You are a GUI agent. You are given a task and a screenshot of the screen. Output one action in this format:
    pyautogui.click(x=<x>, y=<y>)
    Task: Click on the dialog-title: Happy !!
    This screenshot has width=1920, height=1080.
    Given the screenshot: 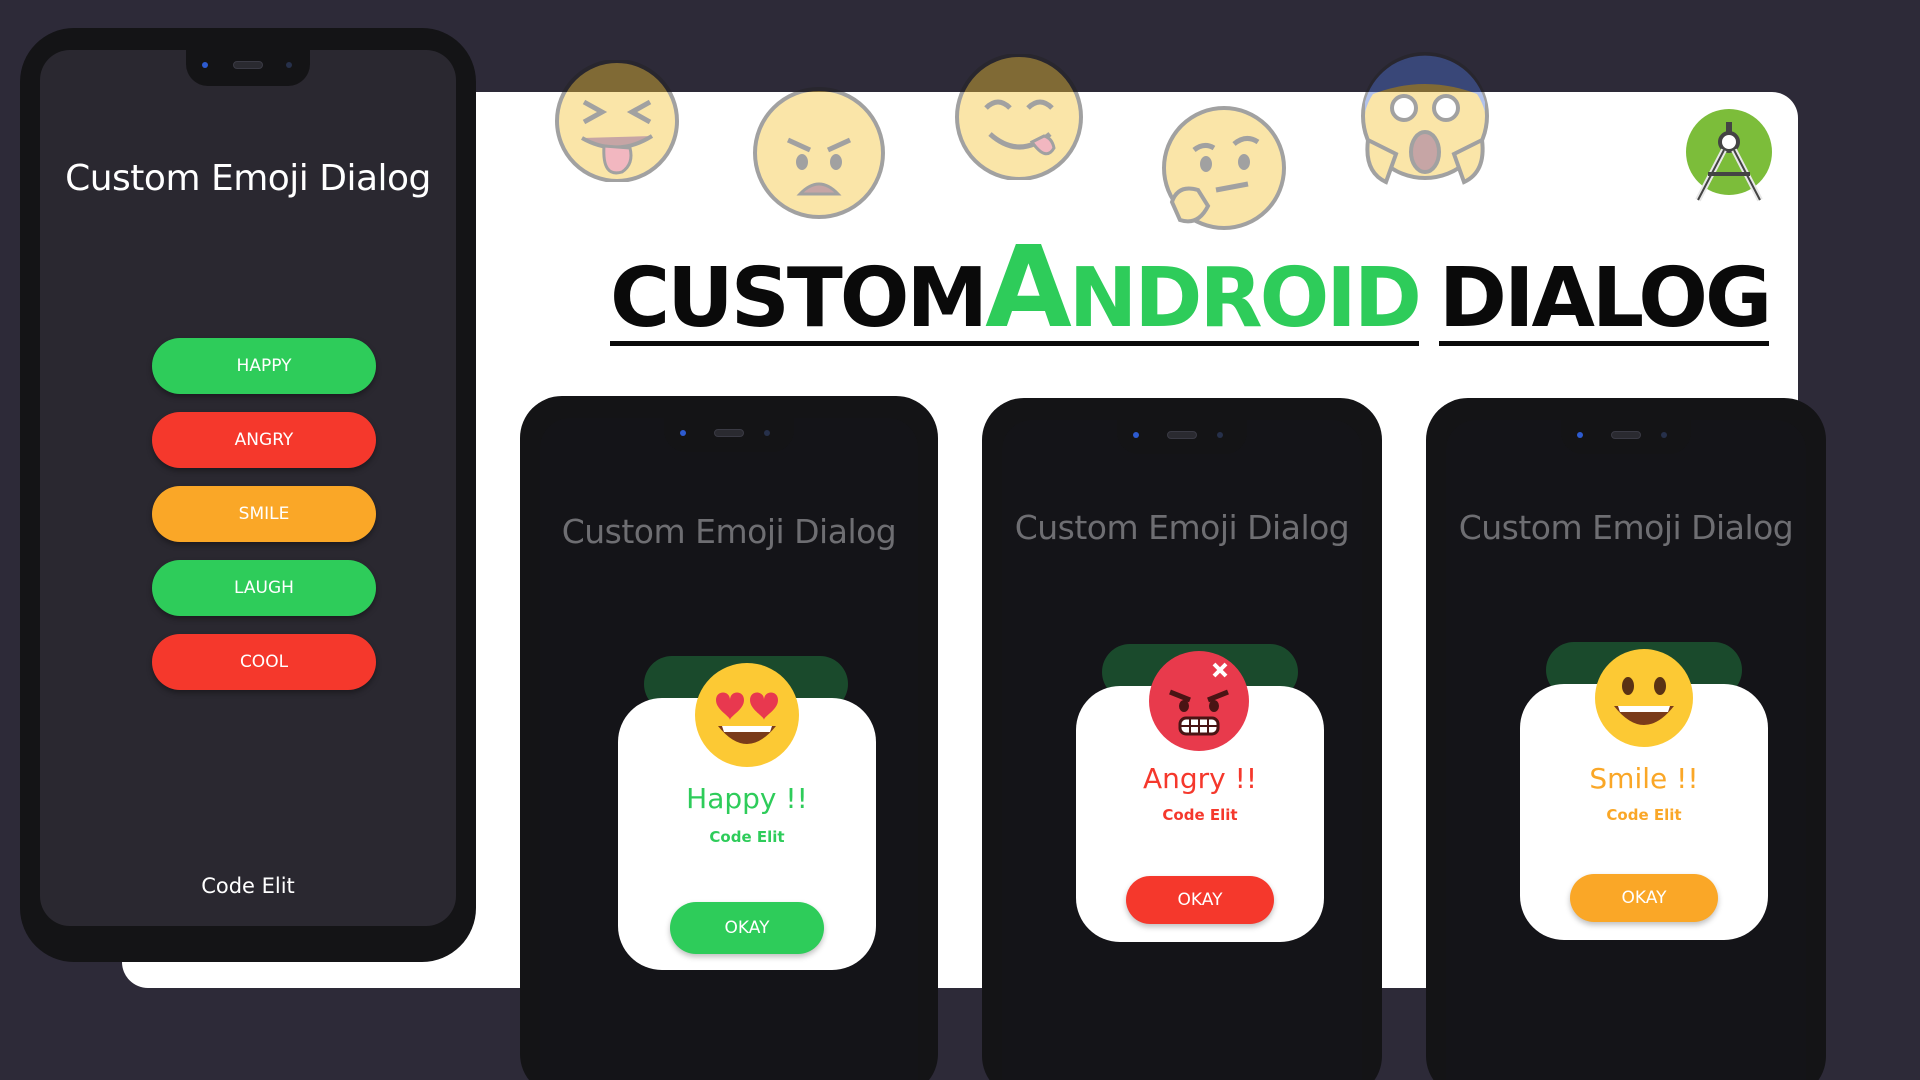 What is the action you would take?
    pyautogui.click(x=747, y=798)
    